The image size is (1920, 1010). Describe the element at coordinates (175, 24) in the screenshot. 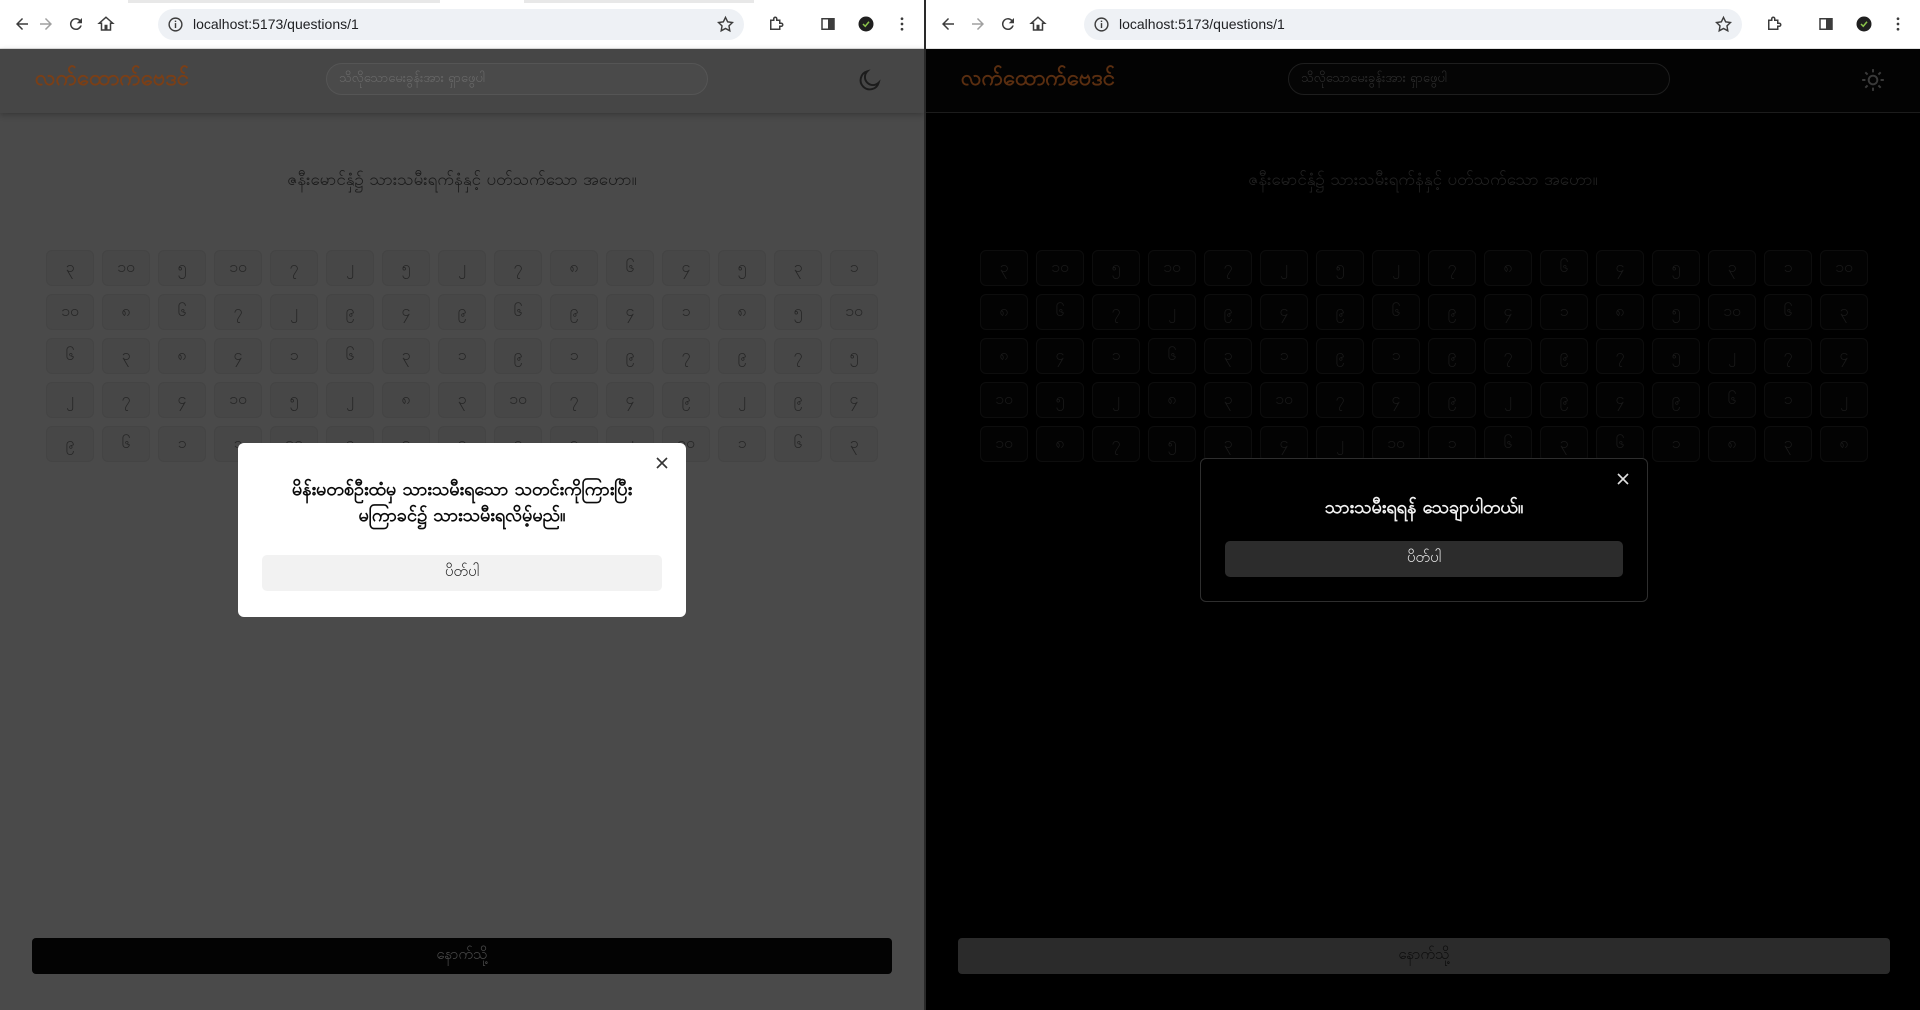

I see `info-icon` at that location.